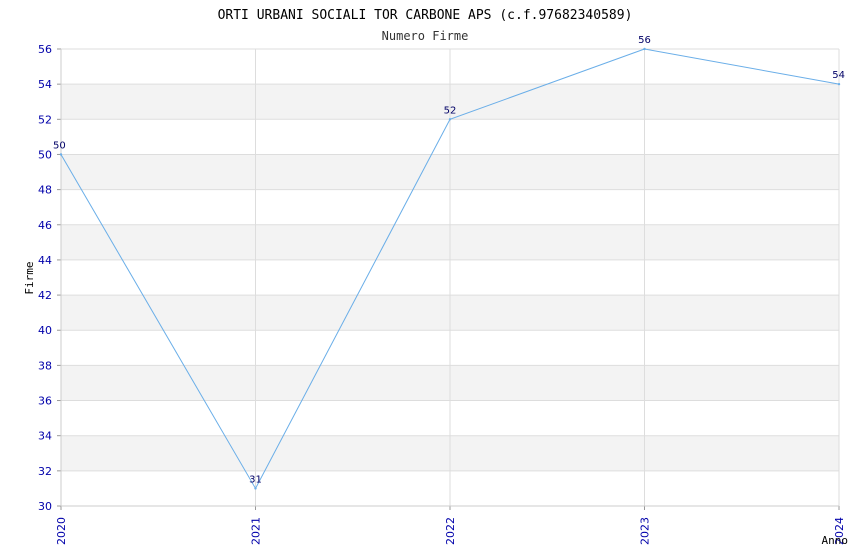  Describe the element at coordinates (835, 540) in the screenshot. I see `x-axis-title: Anno` at that location.